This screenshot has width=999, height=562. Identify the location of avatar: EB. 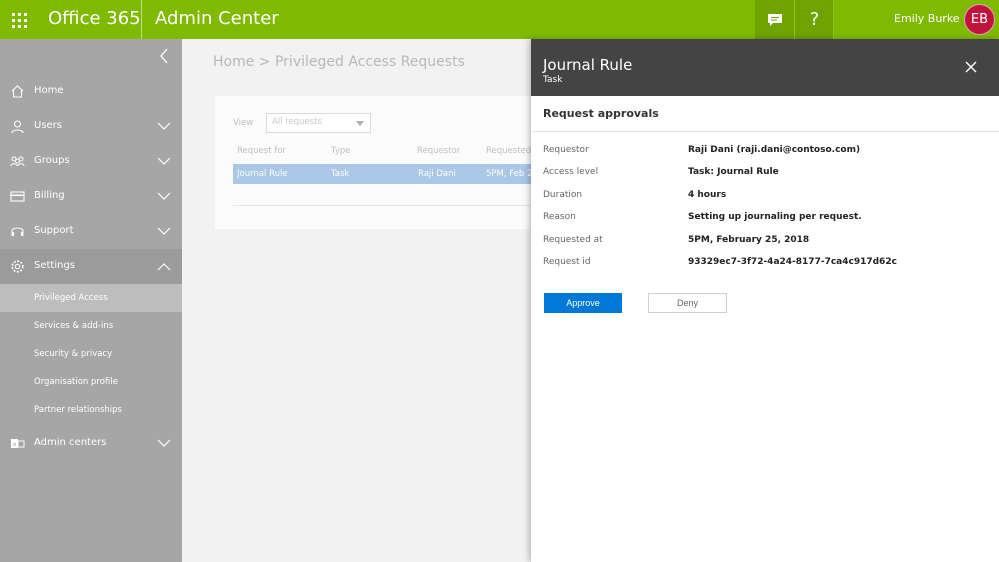
(979, 19).